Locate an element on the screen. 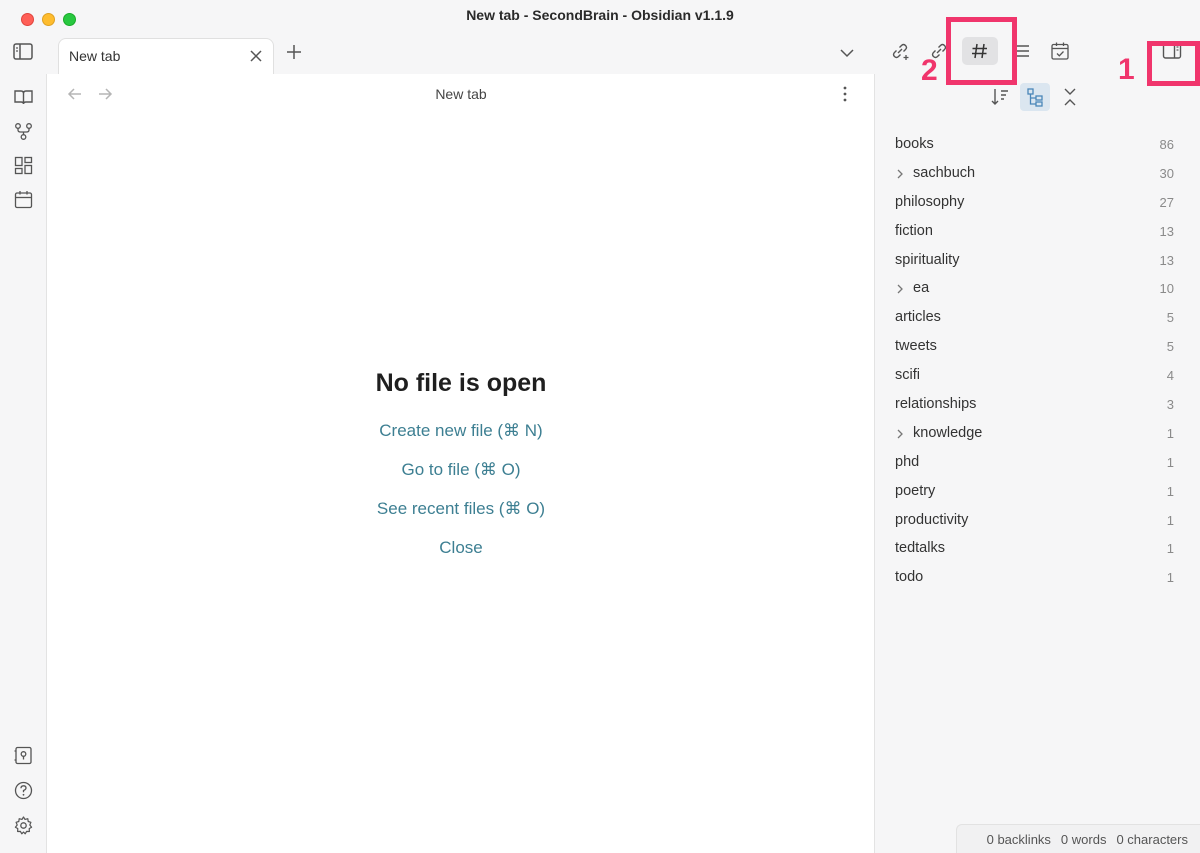  annotation-label-1: 1 is located at coordinates (1126, 69).